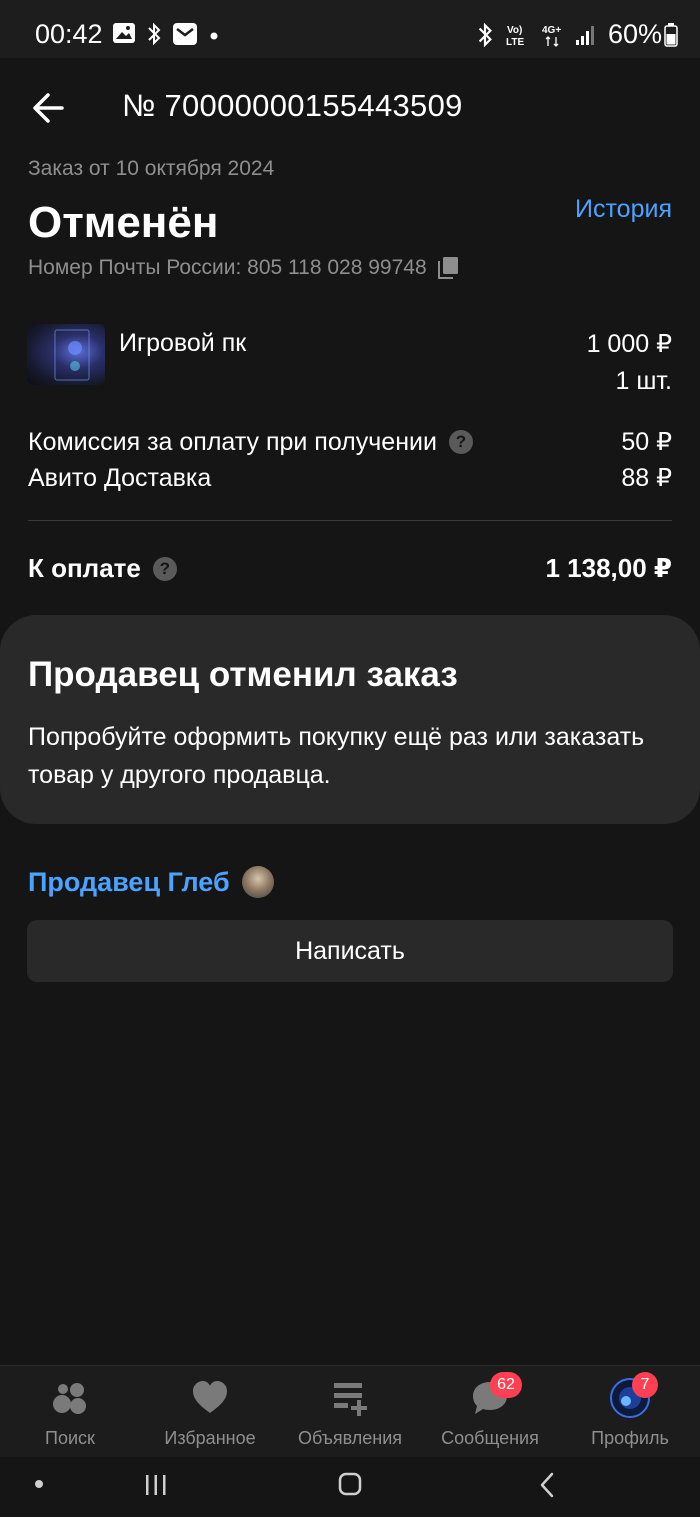 This screenshot has height=1517, width=700. Describe the element at coordinates (646, 478) in the screenshot. I see `fee-value: 88 ₽` at that location.